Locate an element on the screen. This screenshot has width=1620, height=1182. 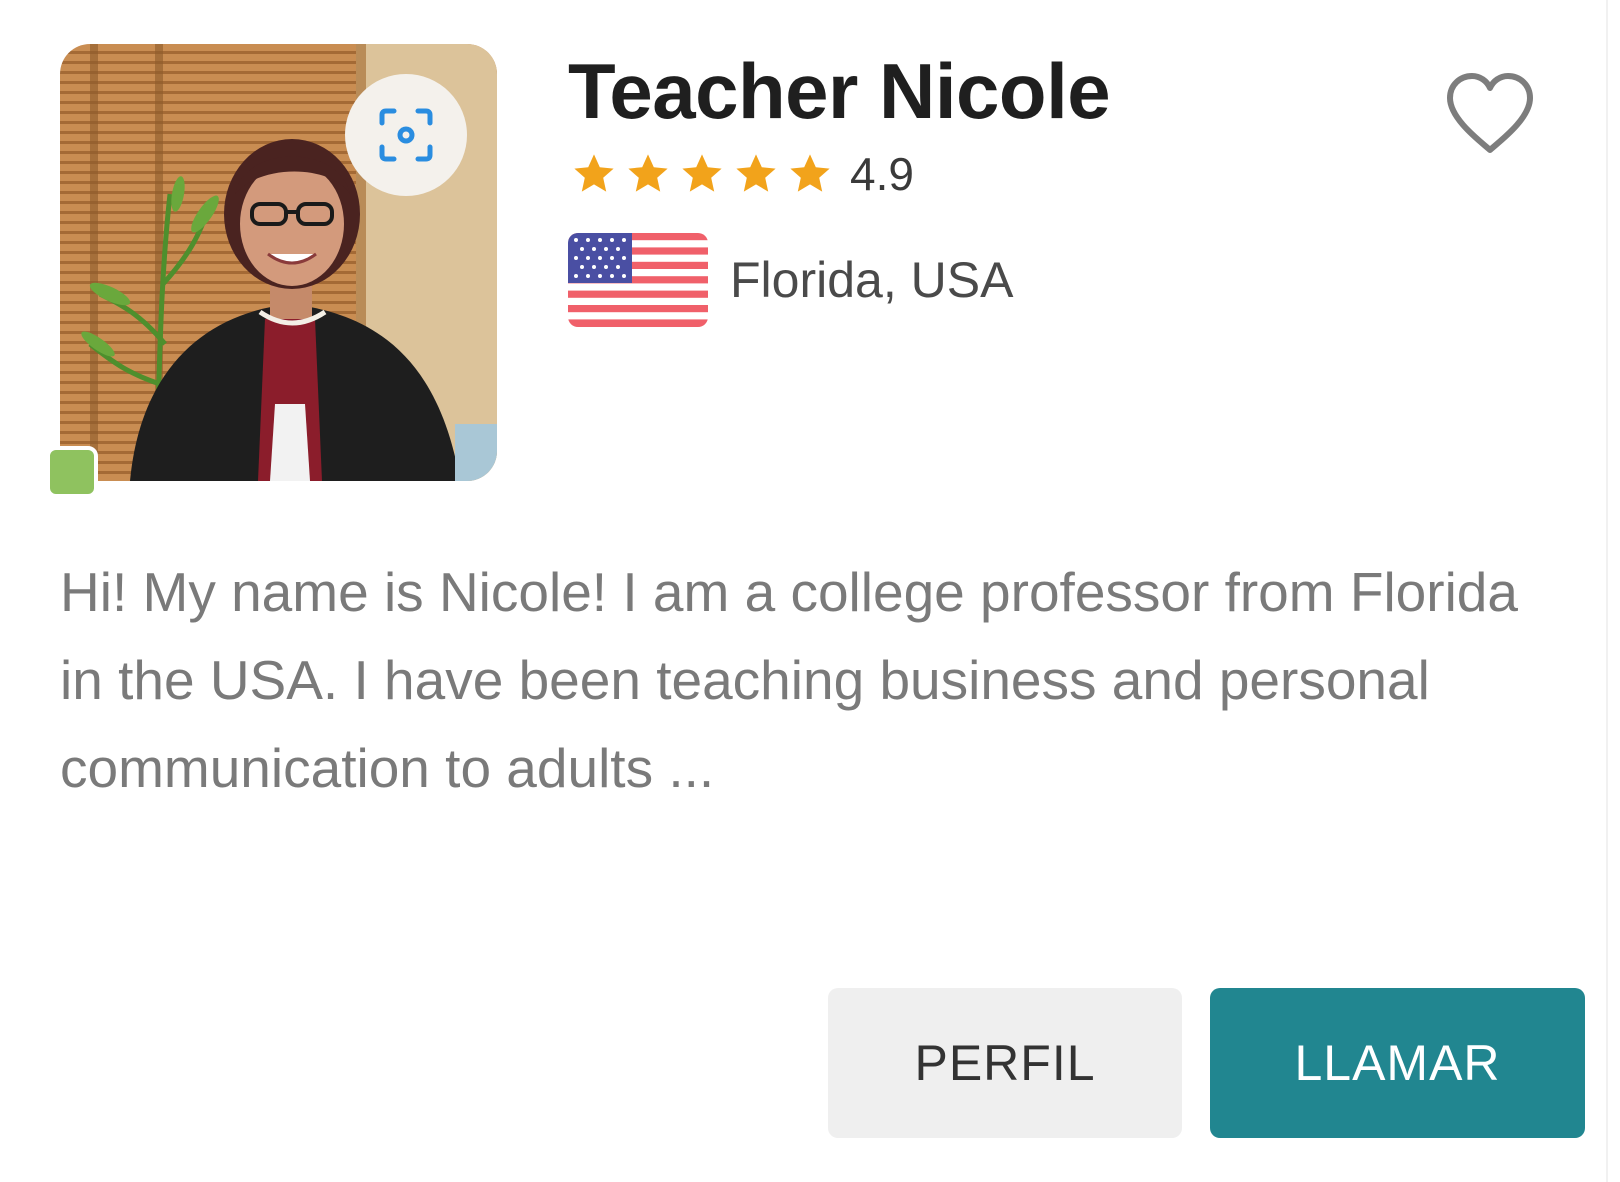
us-flag-icon is located at coordinates (638, 280).